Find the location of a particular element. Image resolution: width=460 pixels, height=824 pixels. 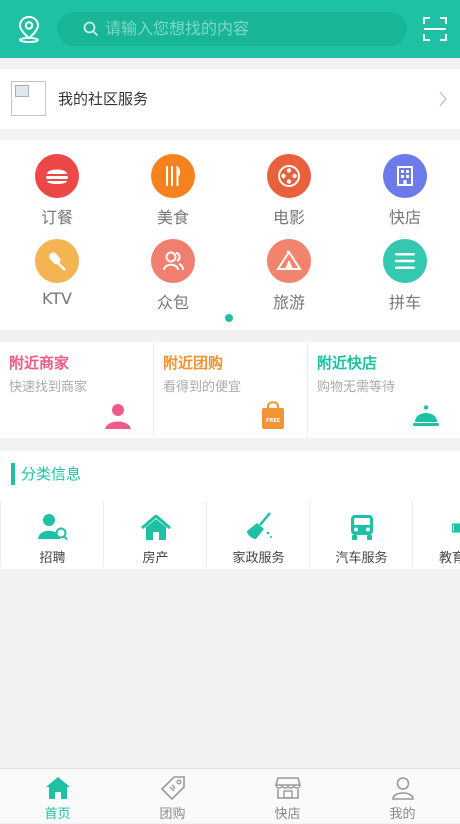

recruit-icon is located at coordinates (52, 527).